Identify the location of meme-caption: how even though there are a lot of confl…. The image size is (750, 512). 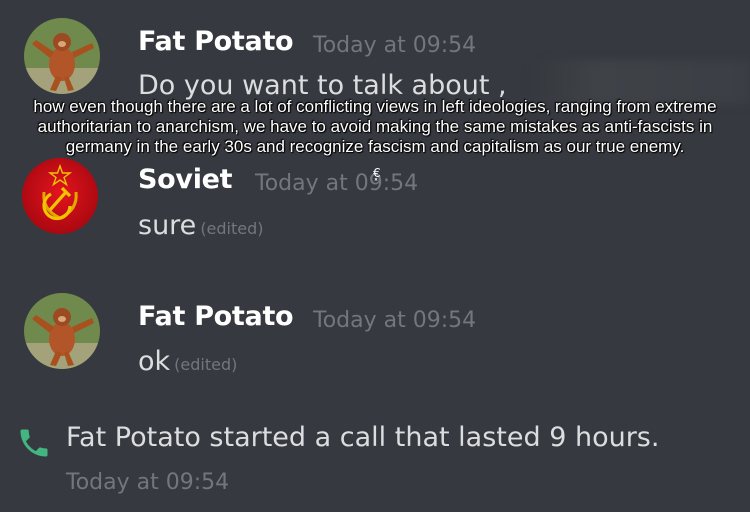
(375, 126).